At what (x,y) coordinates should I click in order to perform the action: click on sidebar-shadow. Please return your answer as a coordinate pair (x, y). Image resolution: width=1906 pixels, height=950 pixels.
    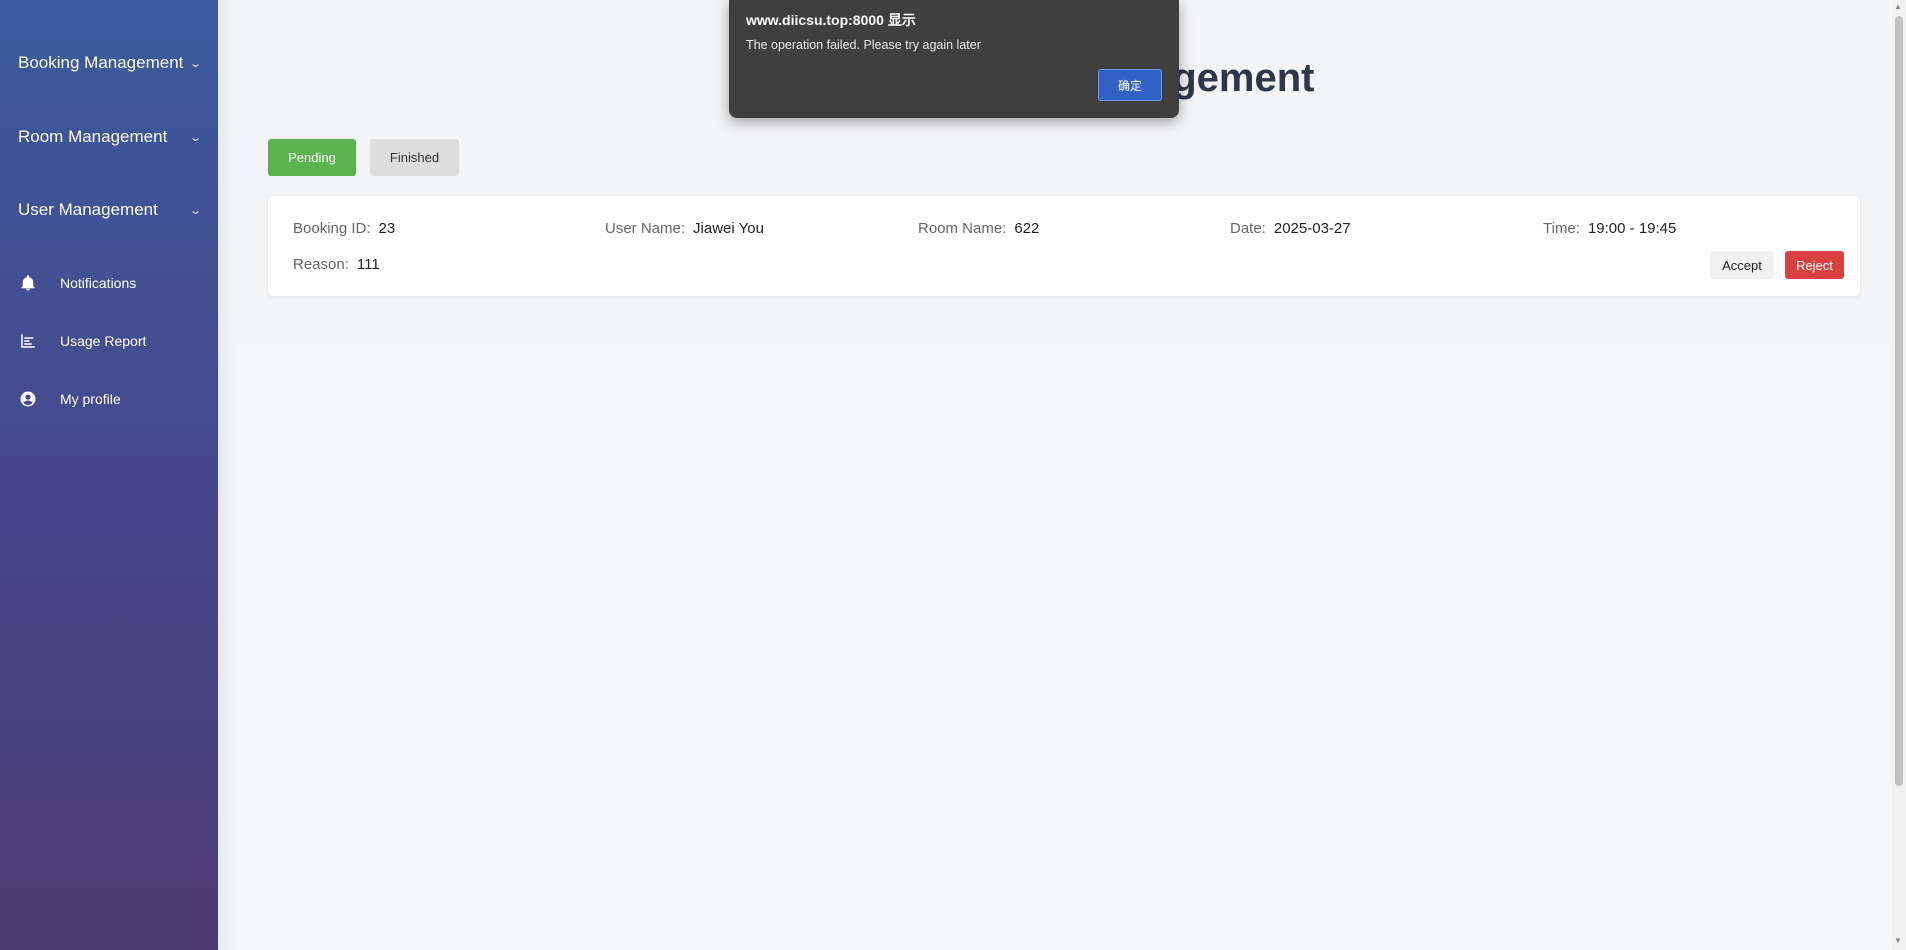
    Looking at the image, I should click on (228, 475).